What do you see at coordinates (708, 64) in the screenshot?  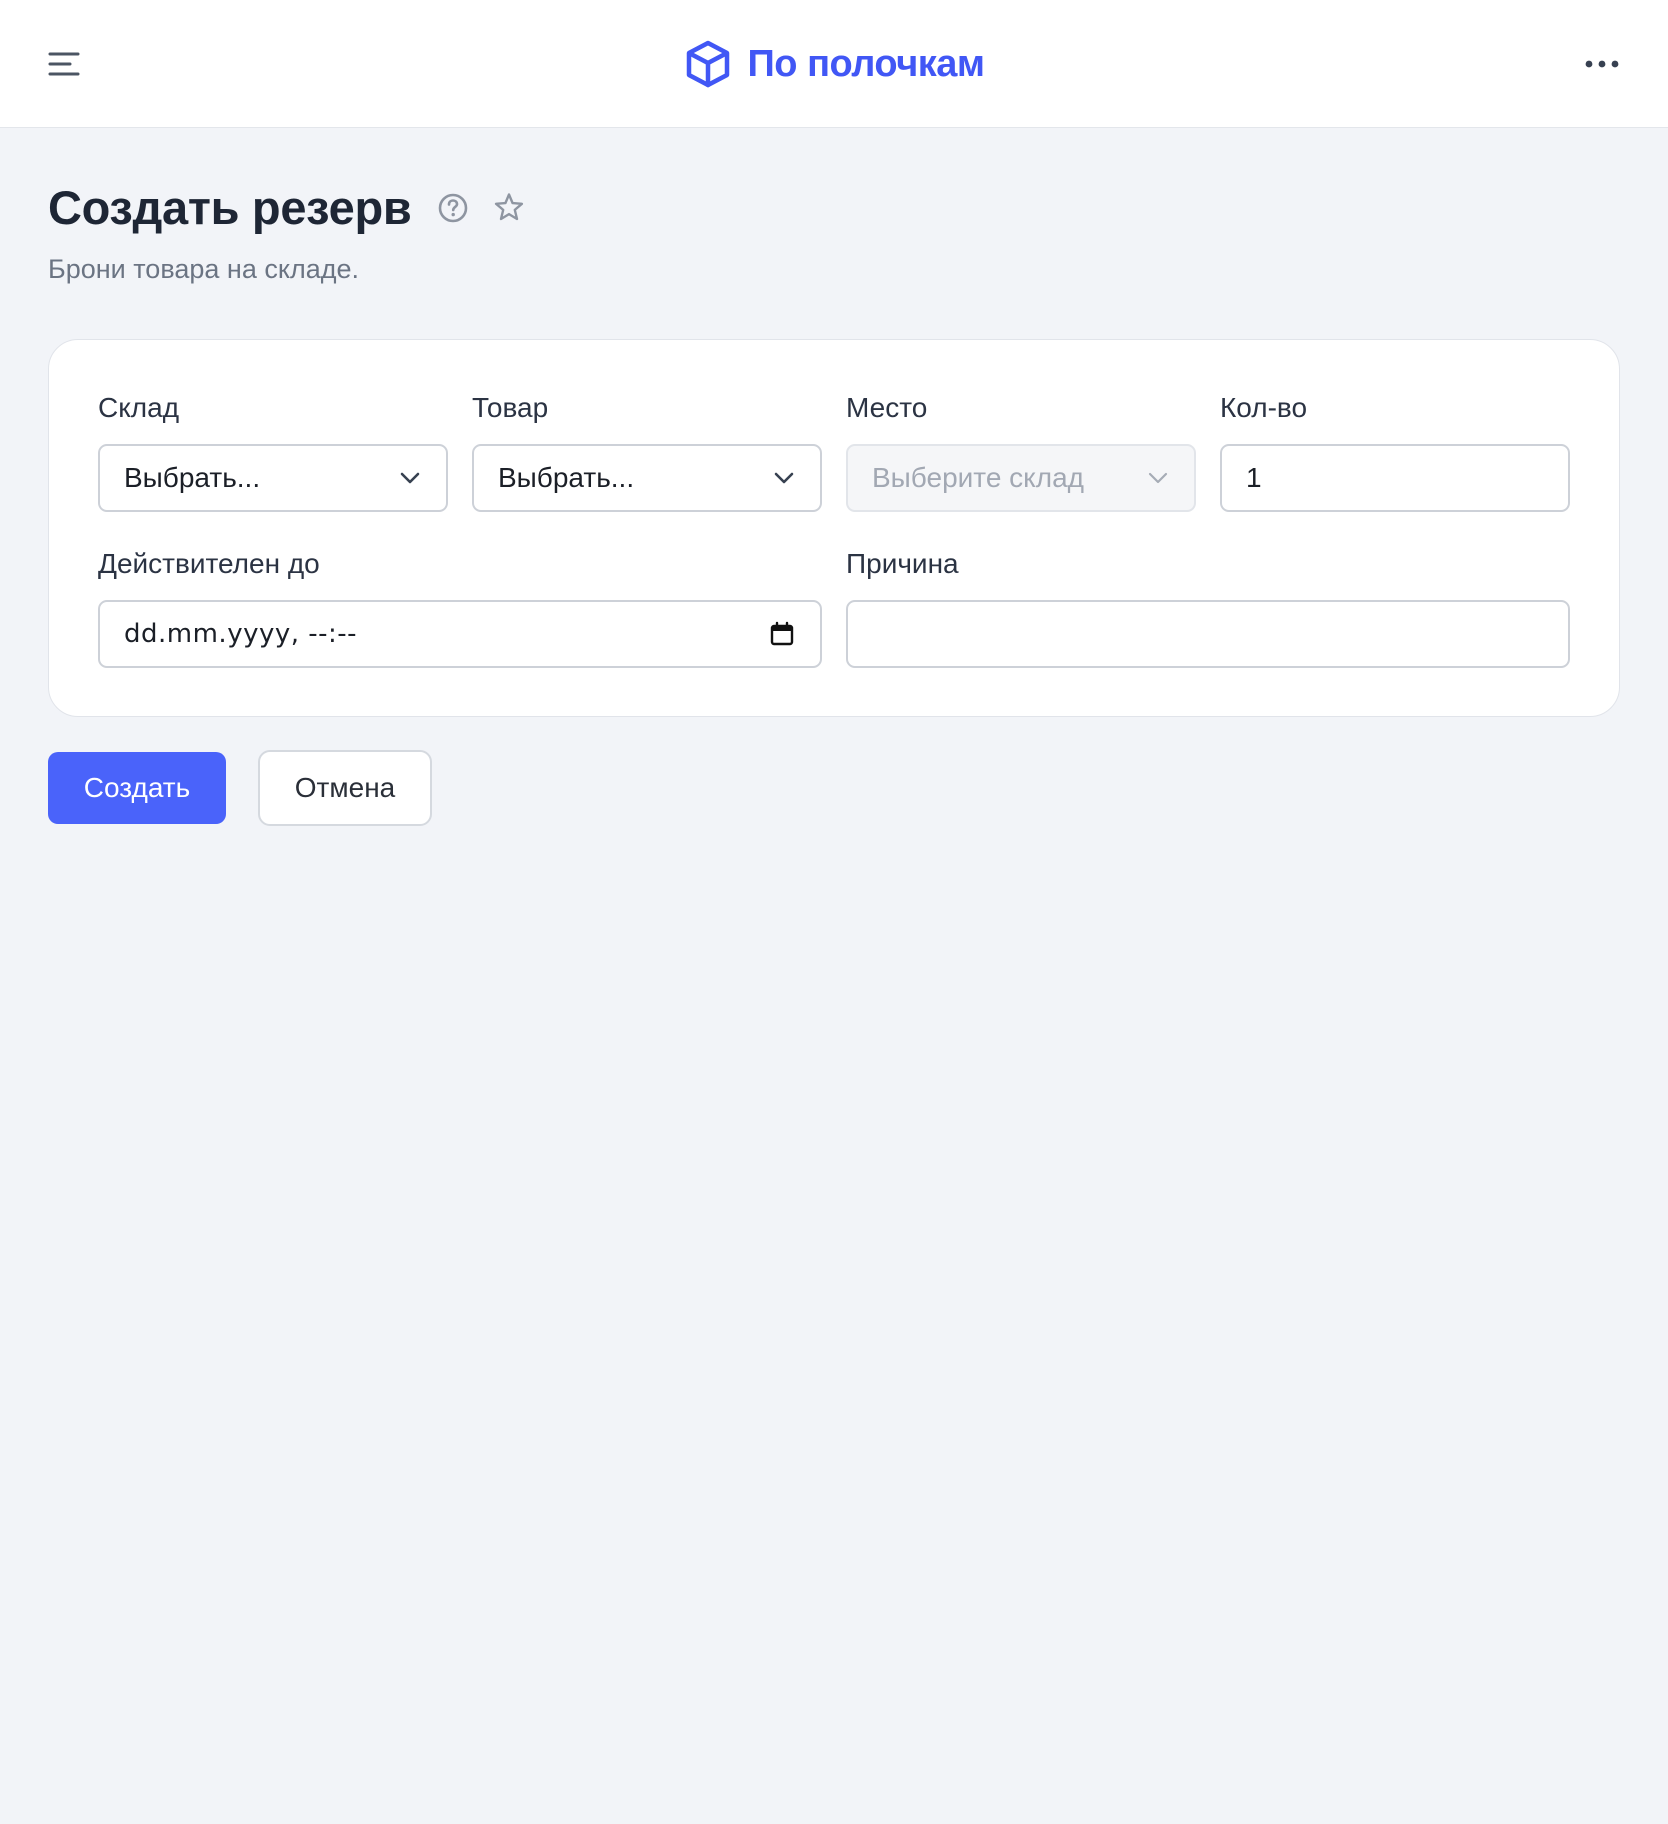 I see `cube-icon` at bounding box center [708, 64].